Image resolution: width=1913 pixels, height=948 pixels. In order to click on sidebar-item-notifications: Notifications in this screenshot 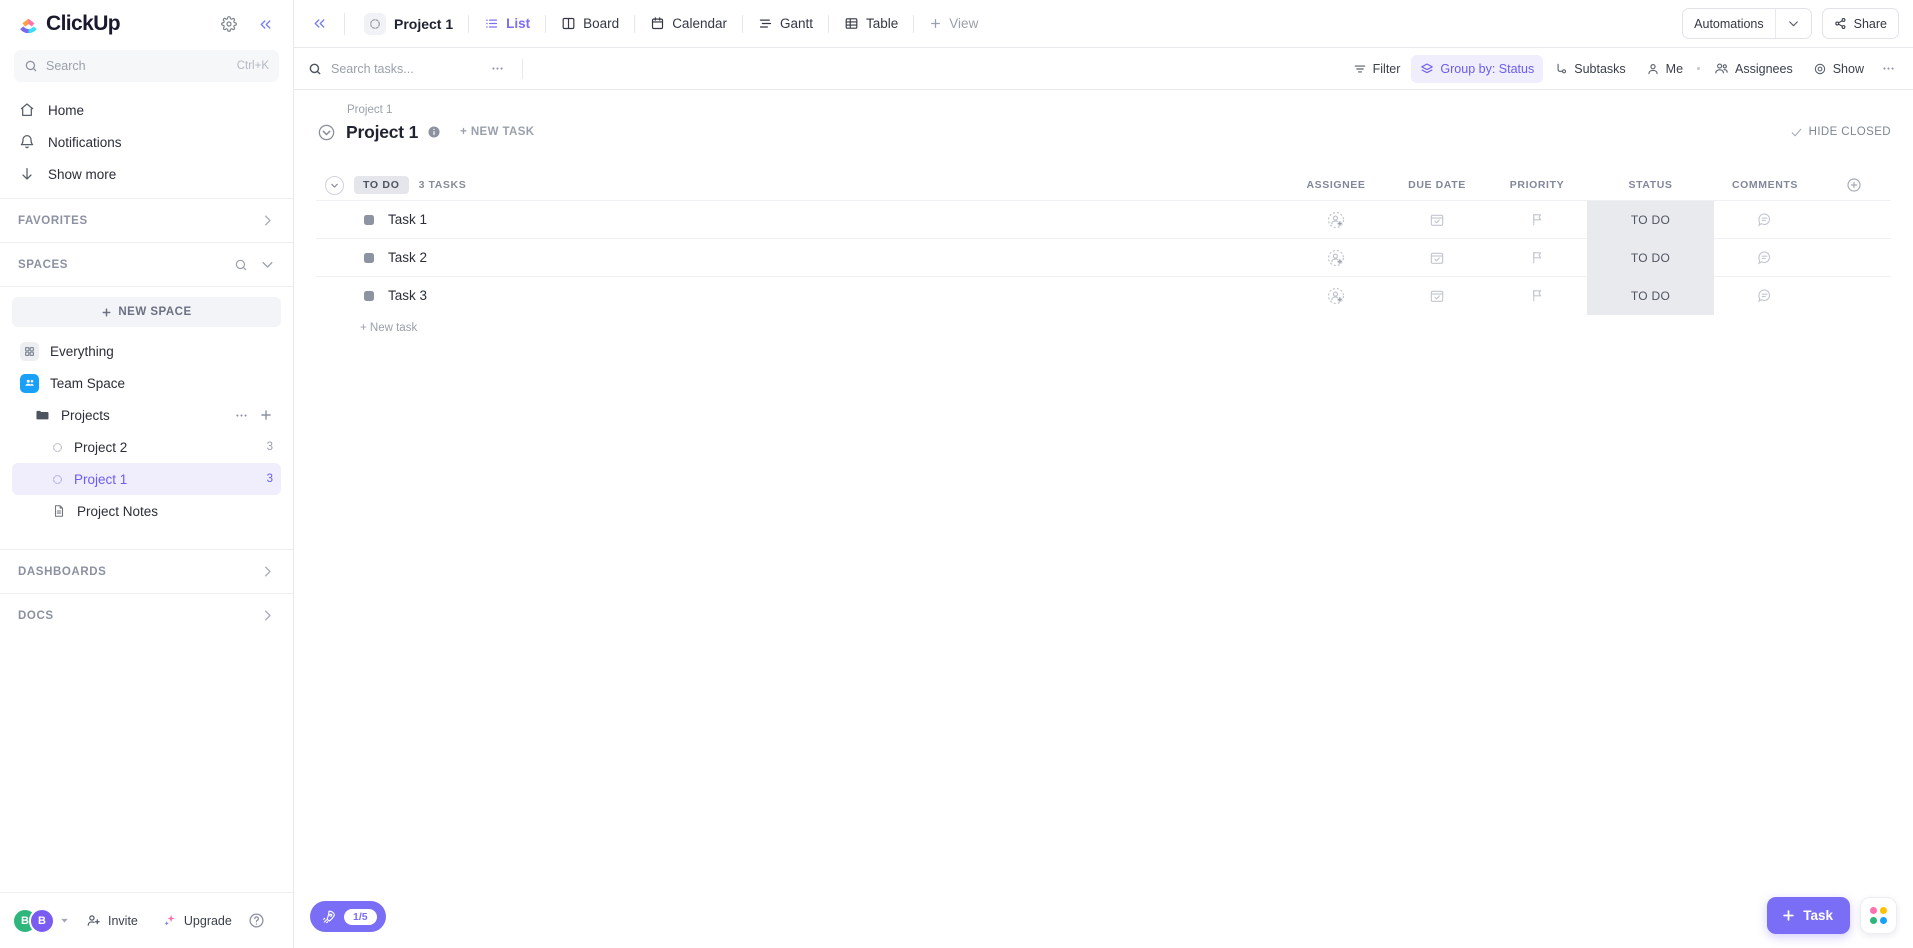, I will do `click(146, 142)`.